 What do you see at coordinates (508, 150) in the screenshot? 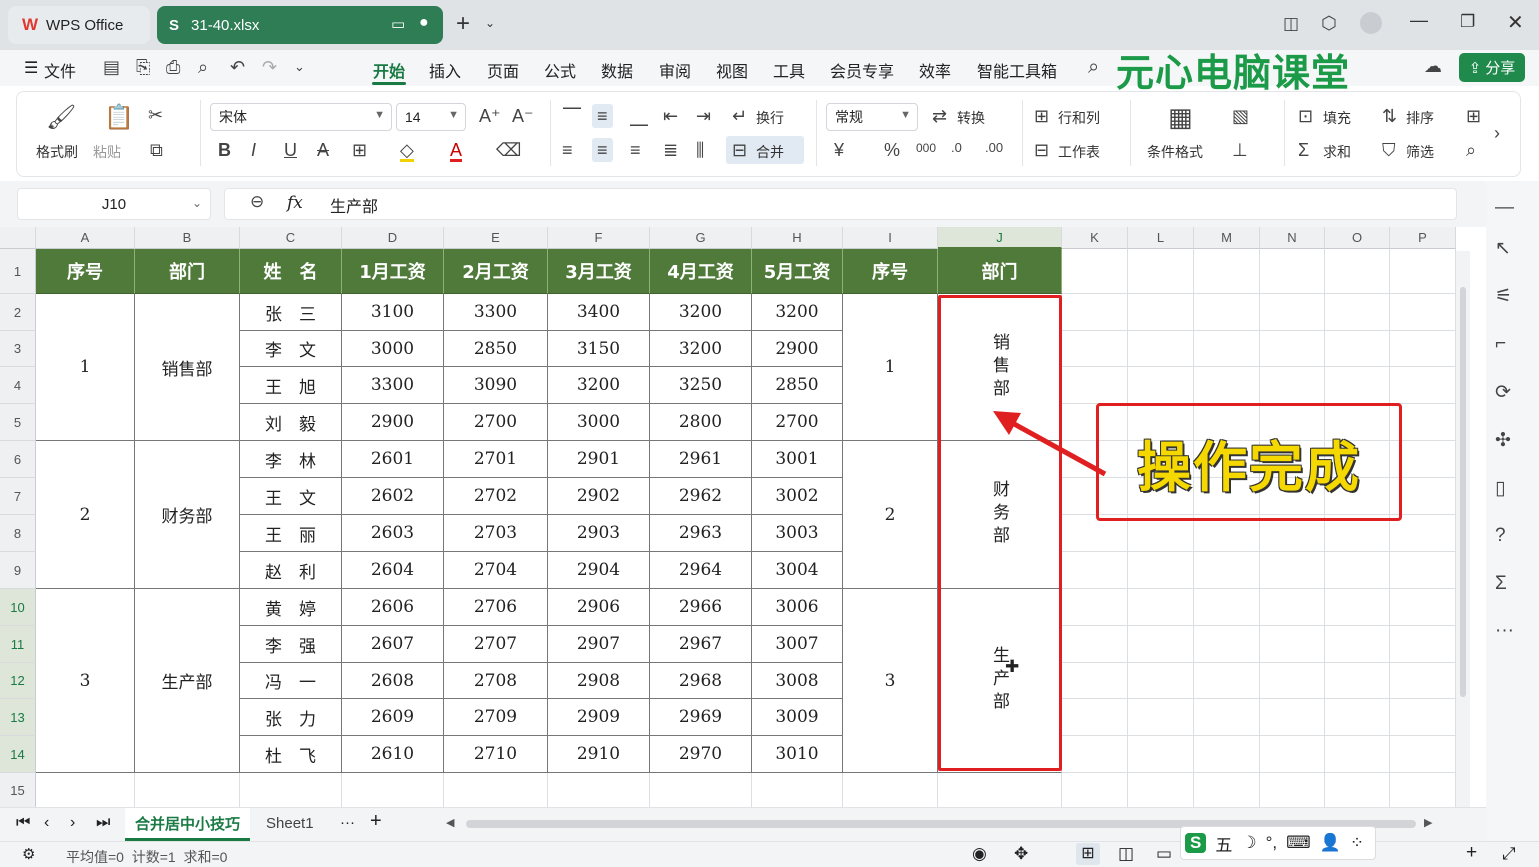
I see `clear-format-icon: ⌫` at bounding box center [508, 150].